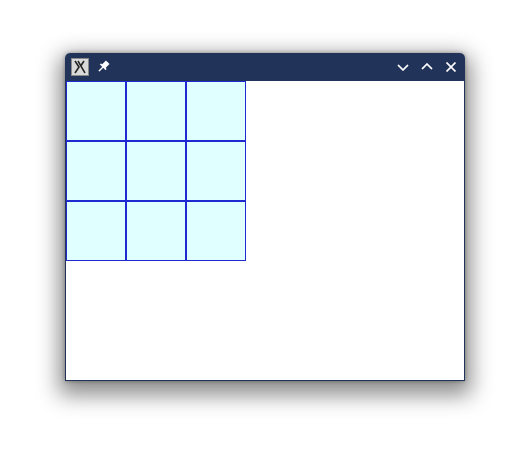 This screenshot has width=530, height=458. What do you see at coordinates (103, 66) in the screenshot?
I see `pin-icon` at bounding box center [103, 66].